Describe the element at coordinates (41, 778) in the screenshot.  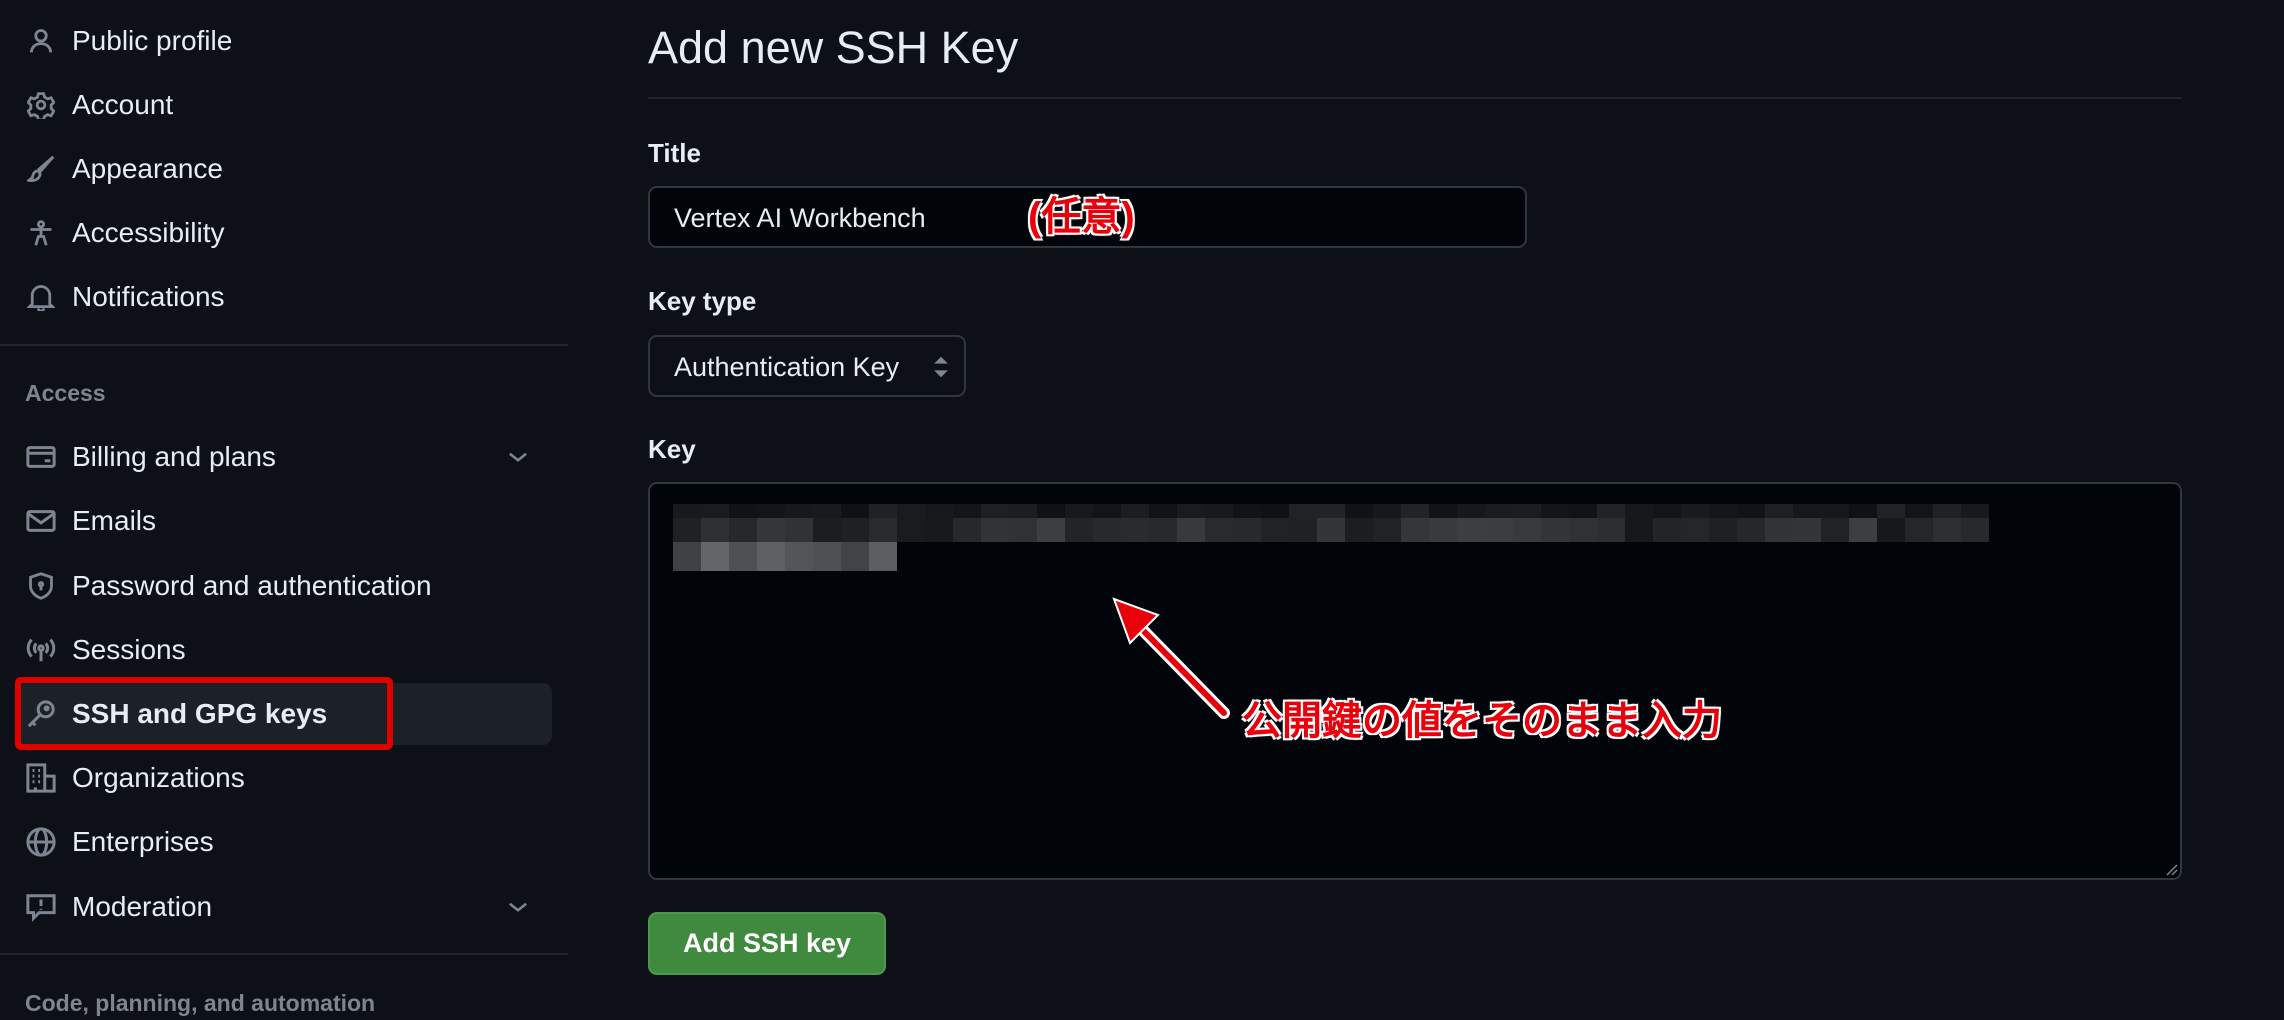
I see `organization-icon` at that location.